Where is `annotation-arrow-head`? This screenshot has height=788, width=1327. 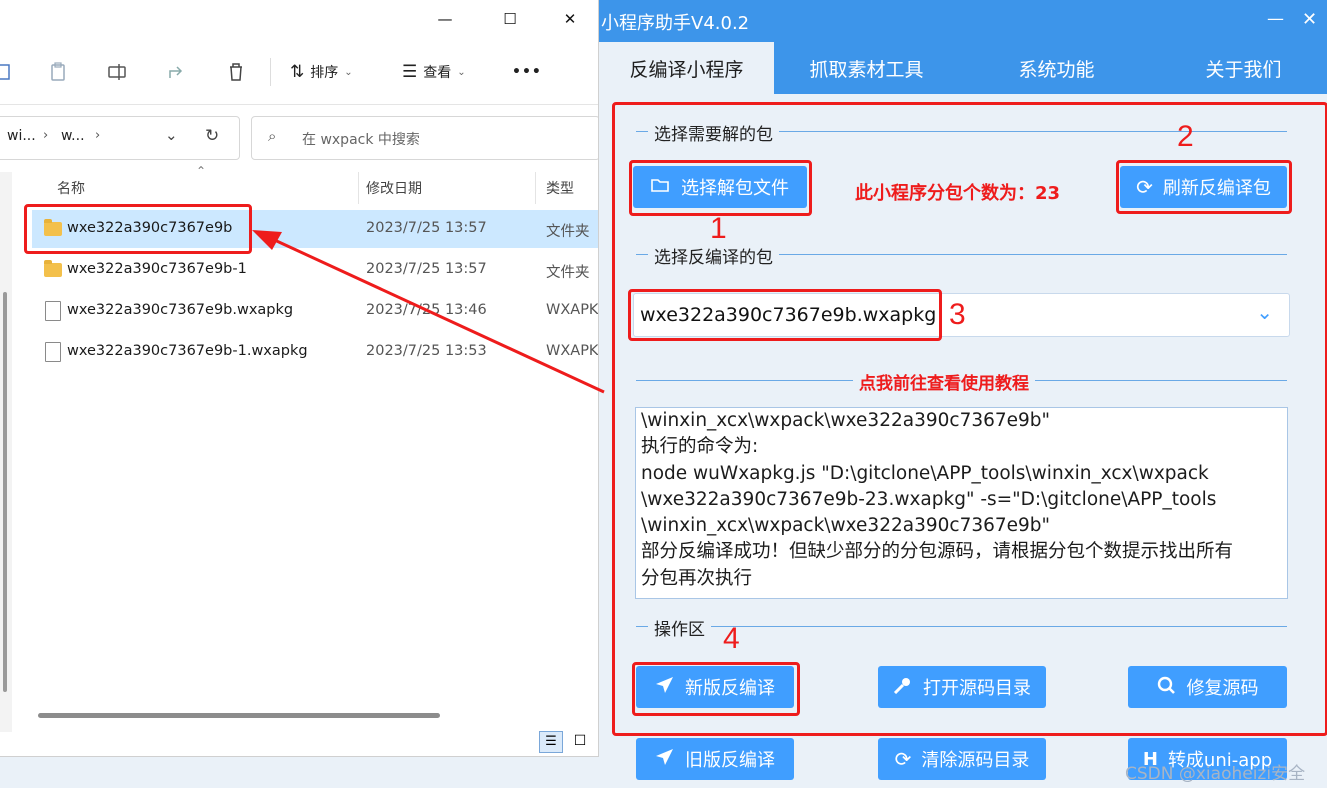
annotation-arrow-head is located at coordinates (267, 240).